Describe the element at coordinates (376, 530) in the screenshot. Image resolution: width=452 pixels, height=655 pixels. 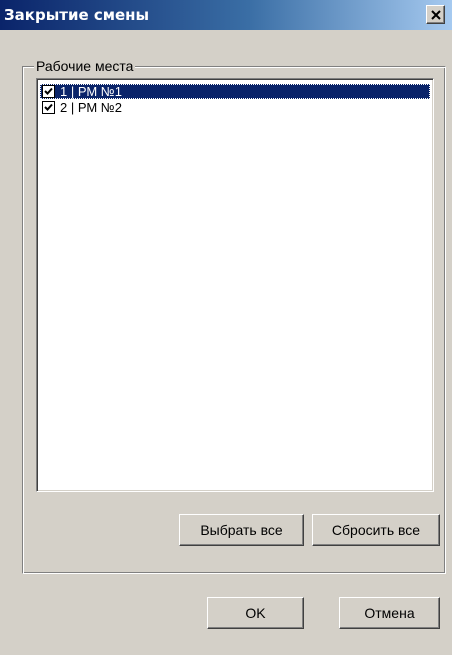
I see `reset-all-button: Сбросить все` at that location.